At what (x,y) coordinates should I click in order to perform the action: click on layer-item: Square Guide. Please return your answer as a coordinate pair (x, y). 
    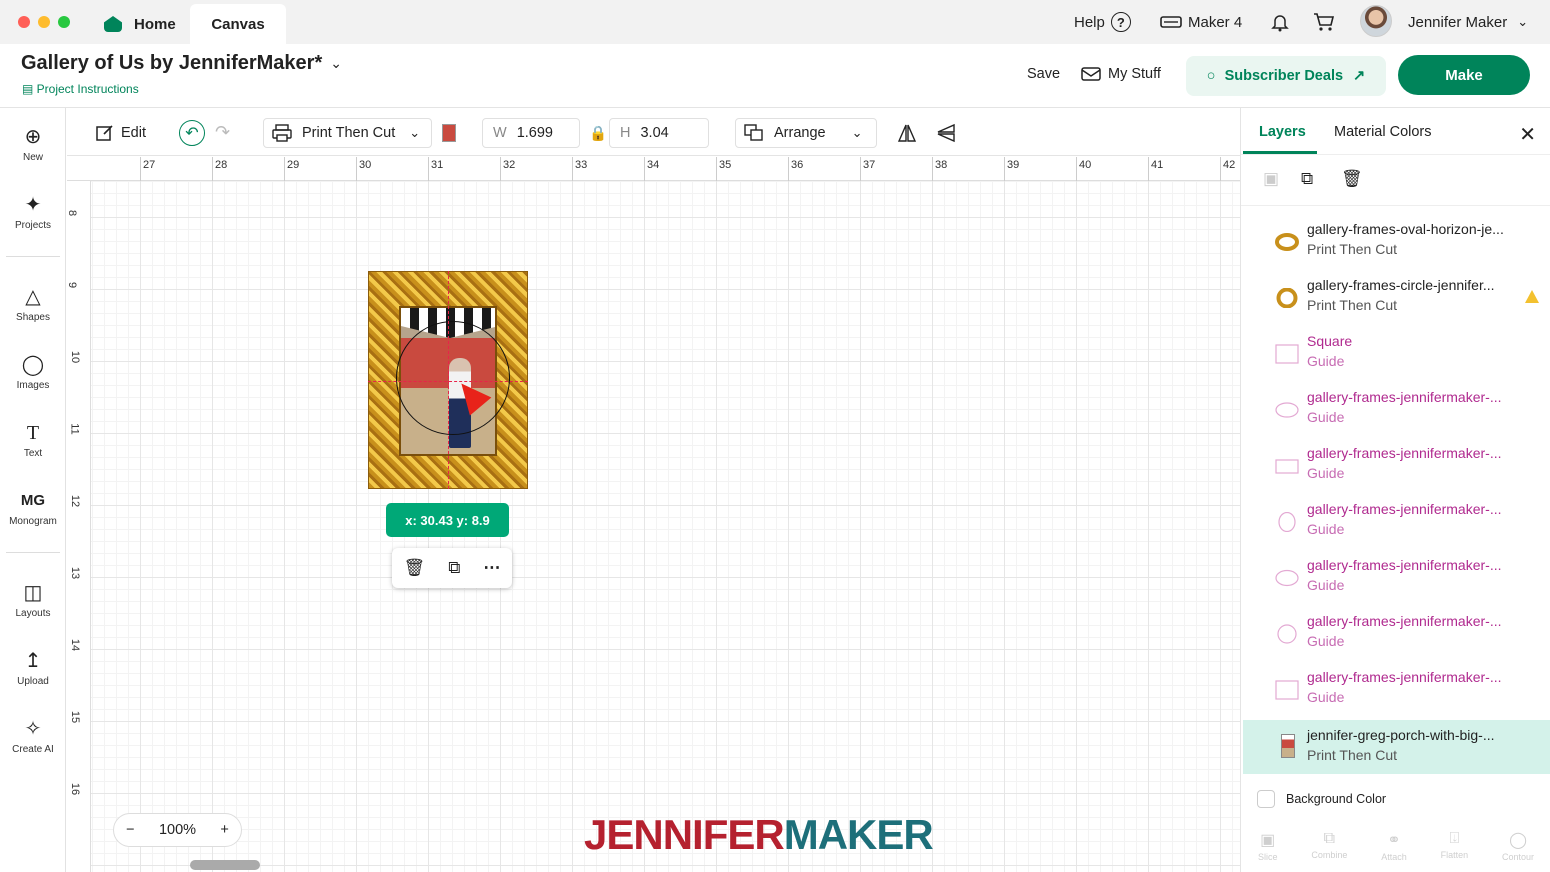
    Looking at the image, I should click on (1396, 353).